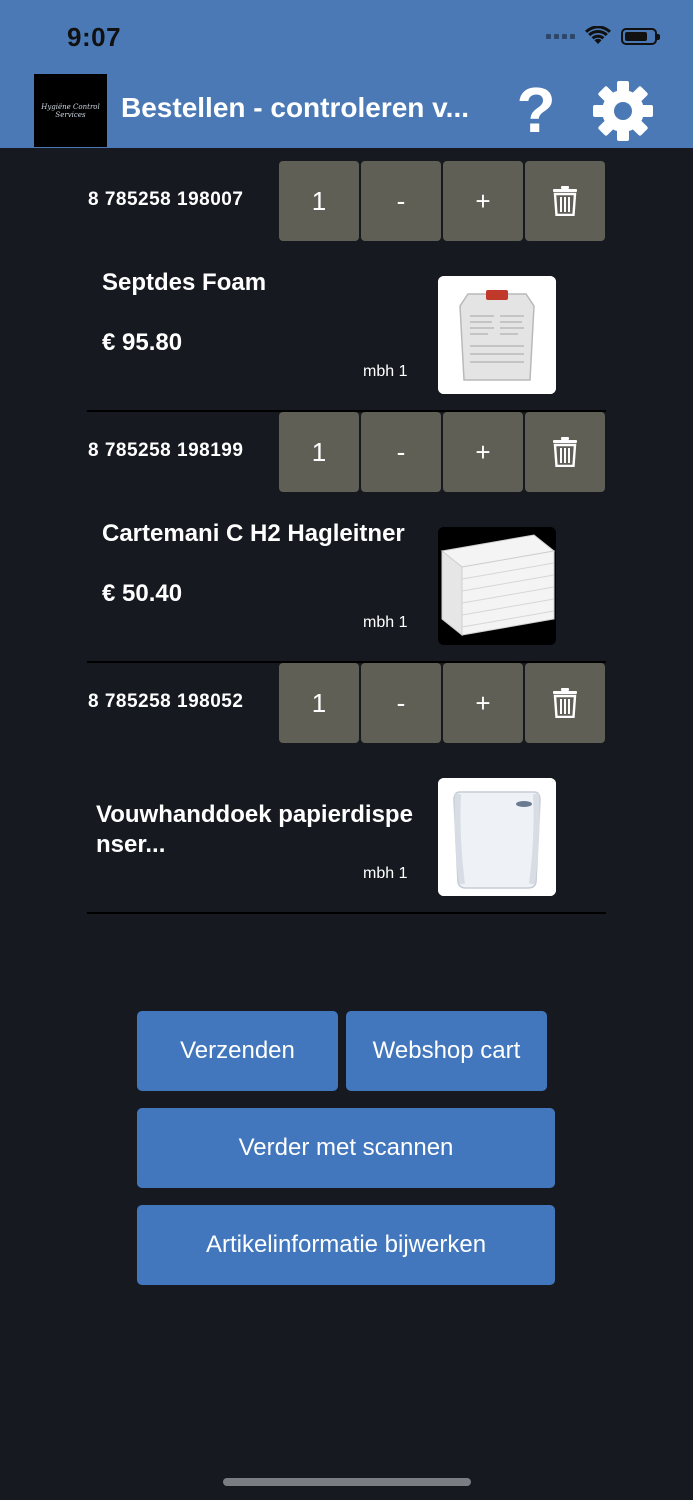 This screenshot has width=693, height=1500. Describe the element at coordinates (166, 701) in the screenshot. I see `item-barcode: 8 785258 198052` at that location.